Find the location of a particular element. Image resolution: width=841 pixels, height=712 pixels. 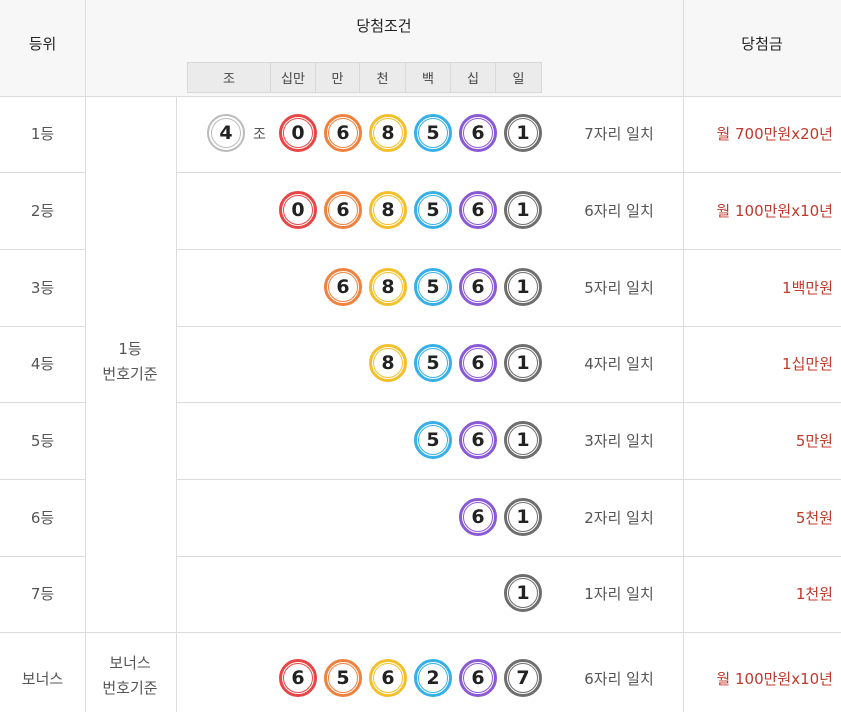

rank-label: 보너스 is located at coordinates (42, 679).